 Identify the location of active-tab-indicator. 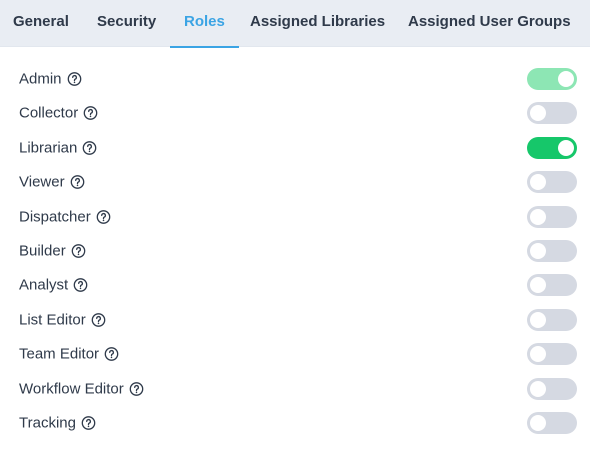
(204, 47).